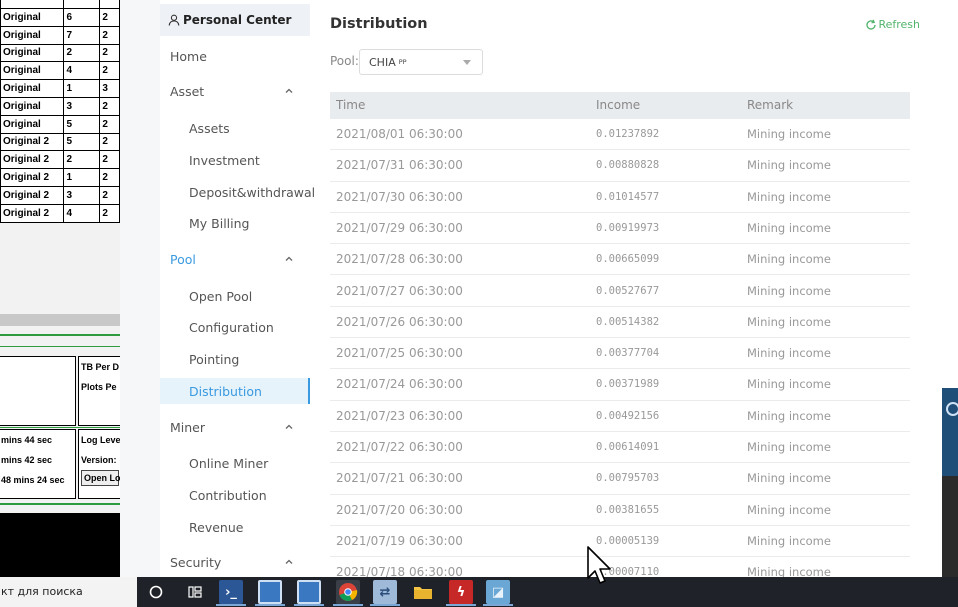 This screenshot has width=958, height=607. I want to click on background-cell-name, so click(32, 4).